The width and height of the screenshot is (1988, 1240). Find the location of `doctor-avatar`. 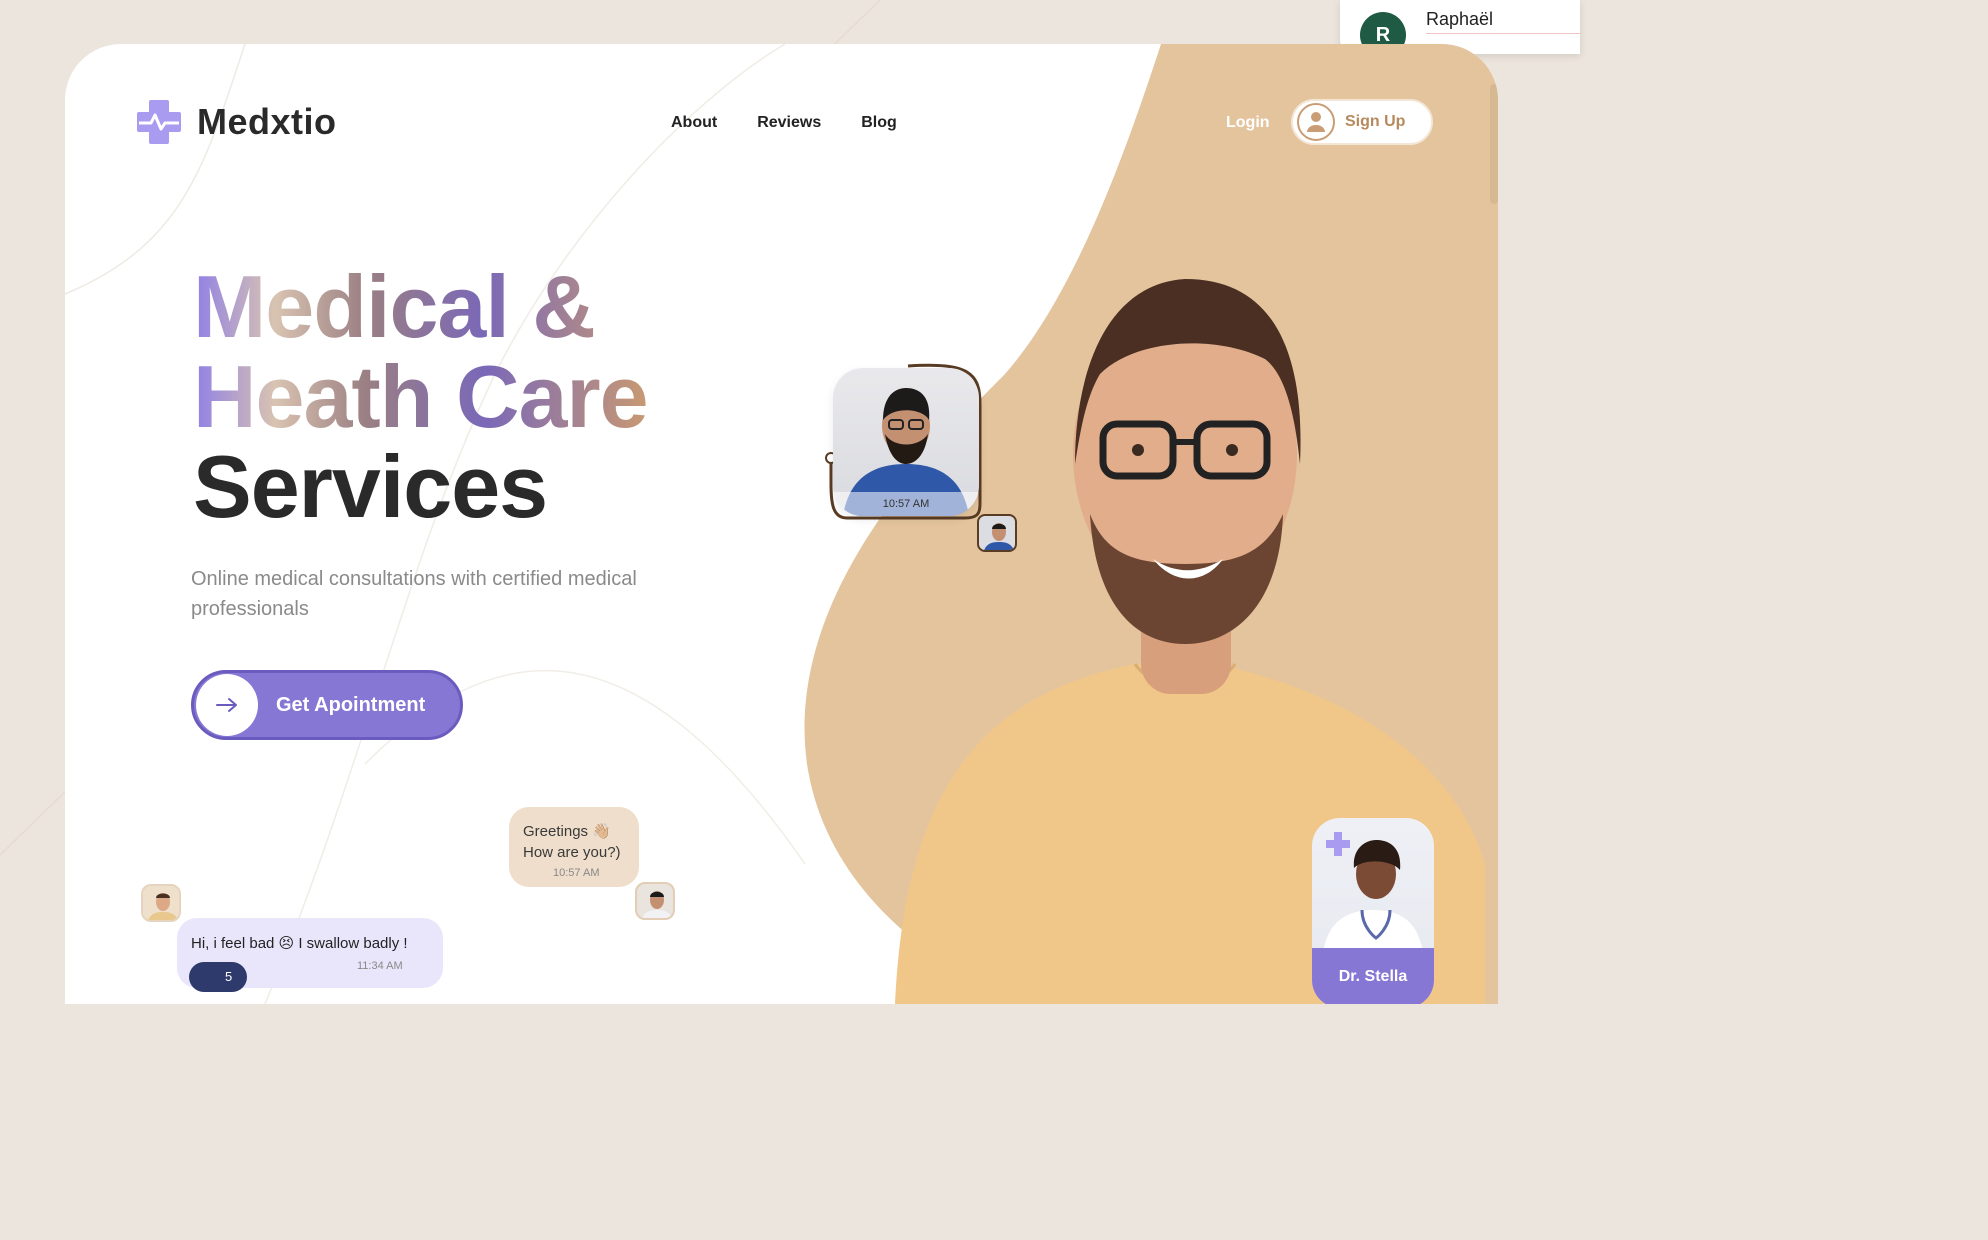

doctor-avatar is located at coordinates (655, 901).